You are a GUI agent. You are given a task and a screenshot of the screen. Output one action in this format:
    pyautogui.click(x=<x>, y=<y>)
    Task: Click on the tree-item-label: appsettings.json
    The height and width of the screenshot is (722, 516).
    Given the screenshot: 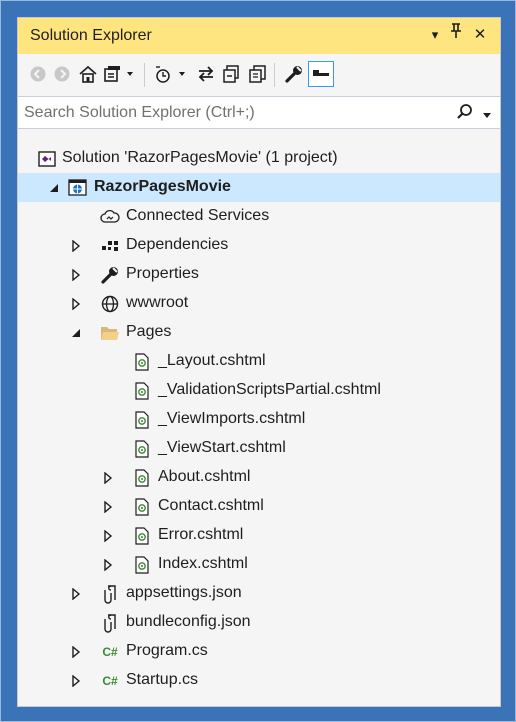 What is the action you would take?
    pyautogui.click(x=184, y=592)
    